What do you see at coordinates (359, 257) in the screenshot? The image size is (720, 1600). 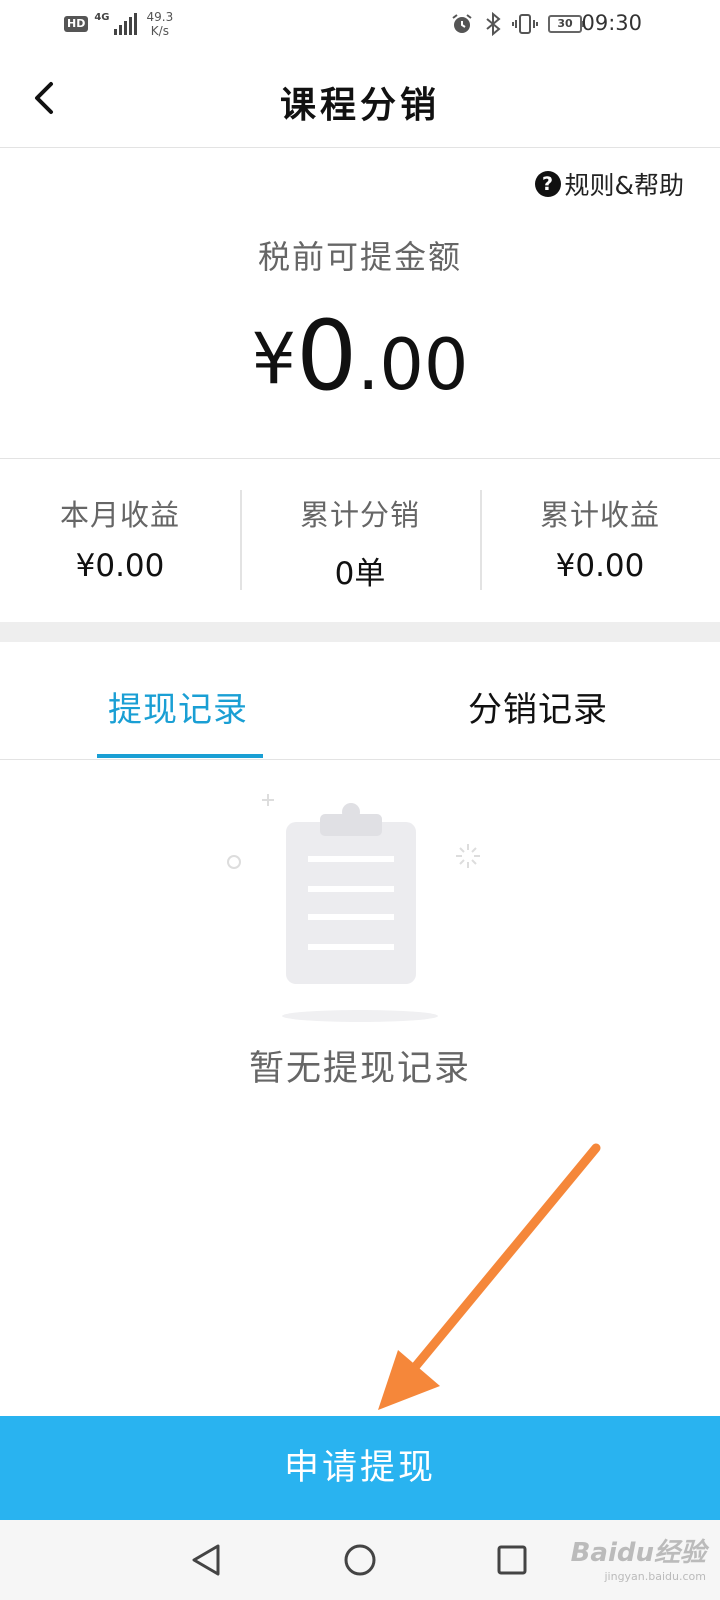 I see `balance-label: 税前可提金额` at bounding box center [359, 257].